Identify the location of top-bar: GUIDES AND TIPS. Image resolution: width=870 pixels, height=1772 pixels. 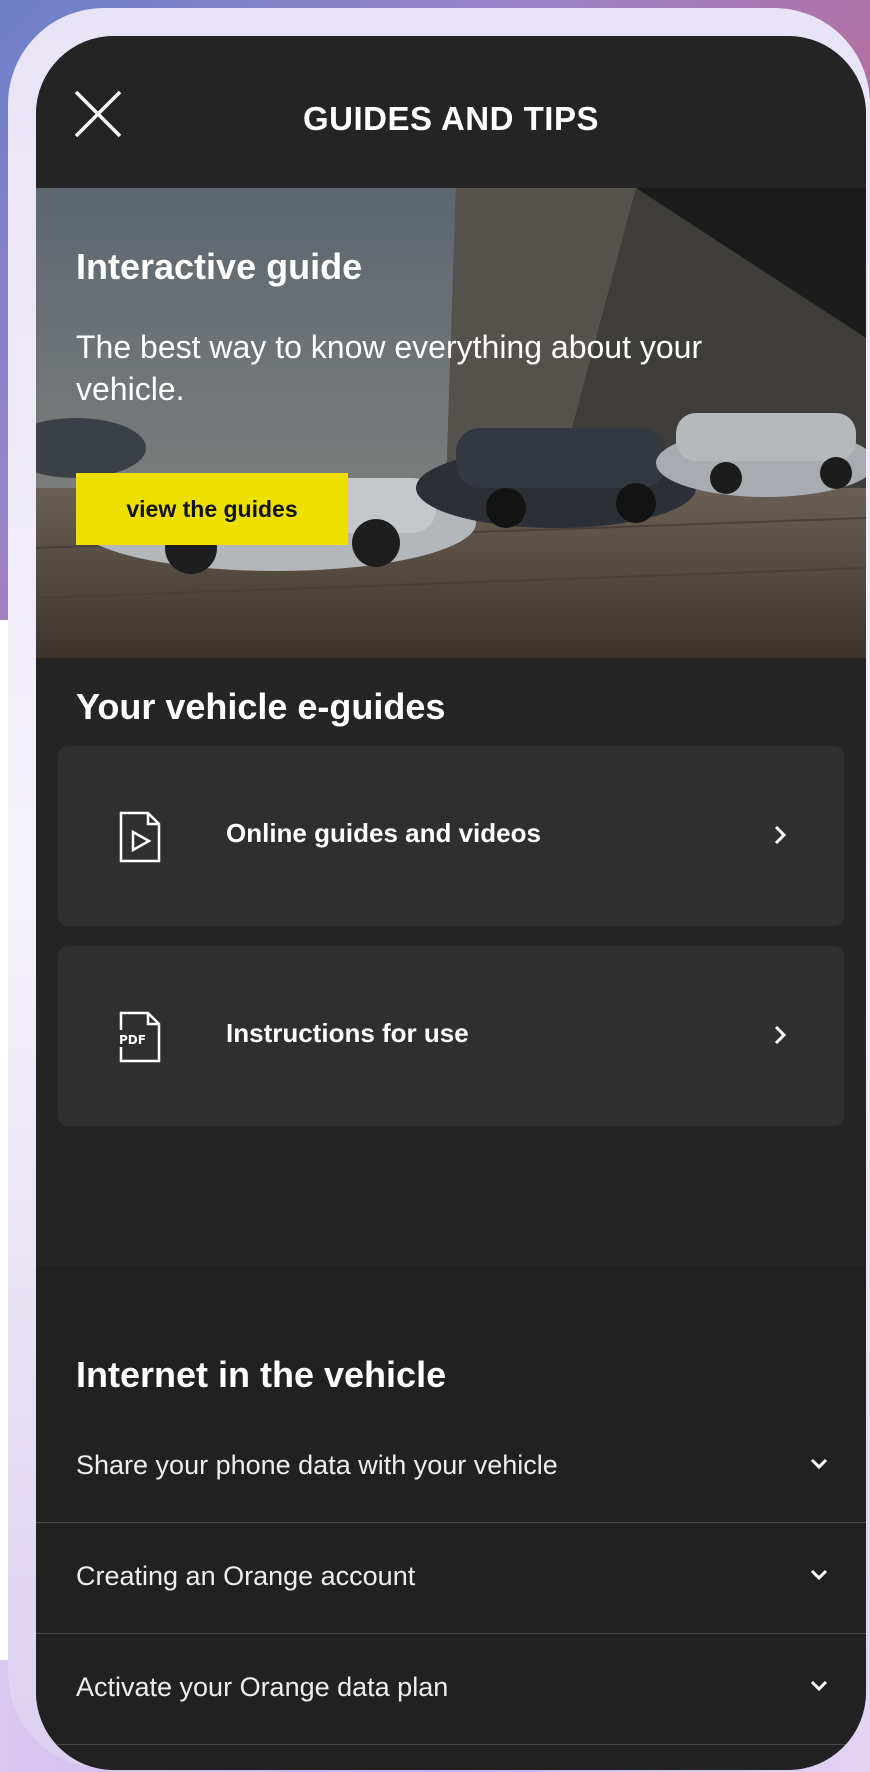
(451, 112).